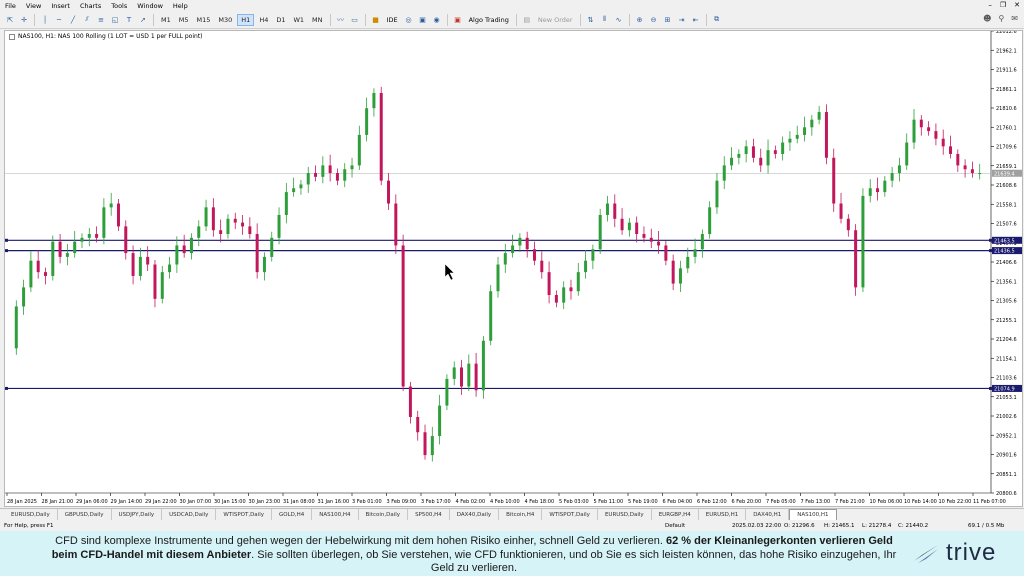  Describe the element at coordinates (668, 19) in the screenshot. I see `tile-windows-icon: ⊞` at that location.